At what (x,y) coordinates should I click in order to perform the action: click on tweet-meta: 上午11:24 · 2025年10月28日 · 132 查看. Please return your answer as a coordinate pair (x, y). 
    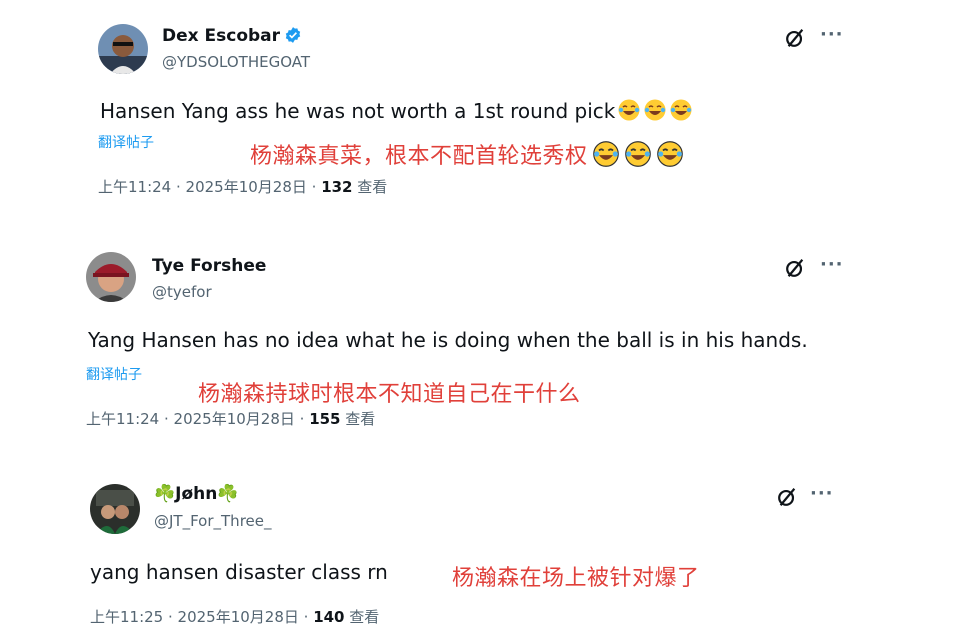
    Looking at the image, I should click on (242, 186).